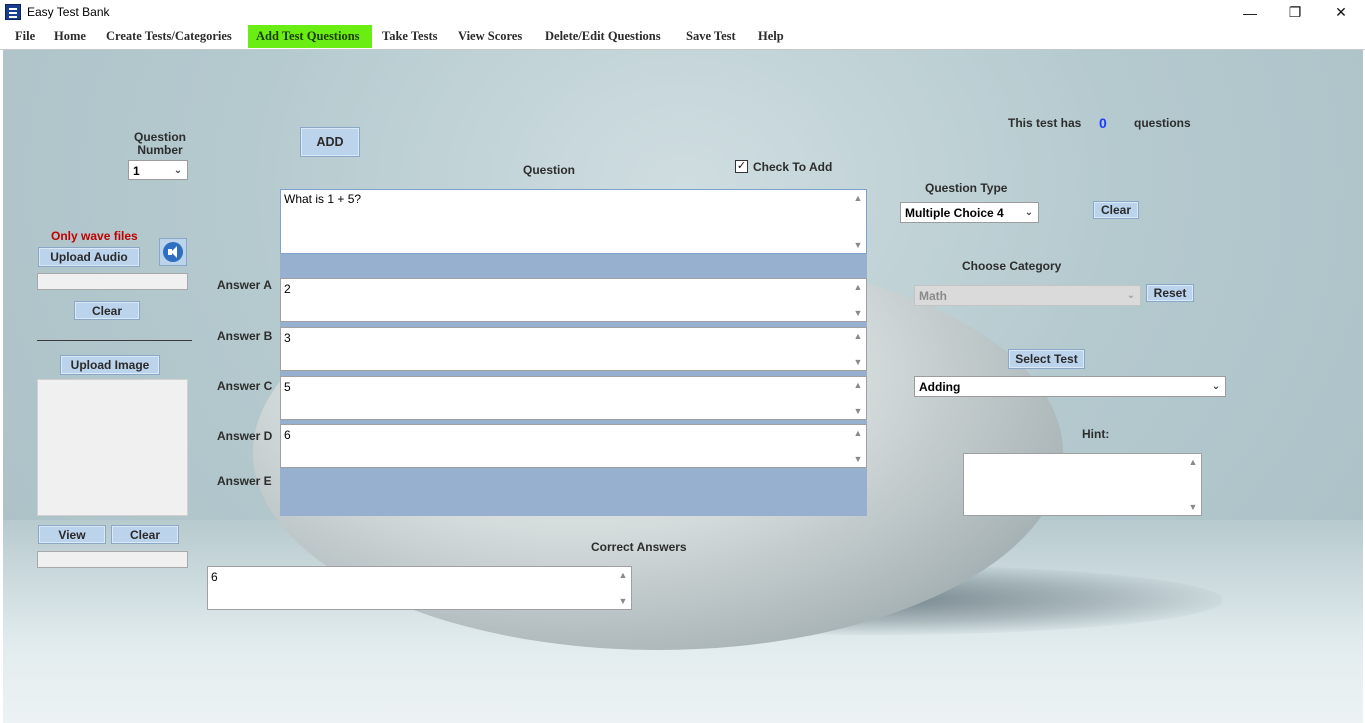  I want to click on answer-b-scrollbar: ▲ ▼, so click(858, 349).